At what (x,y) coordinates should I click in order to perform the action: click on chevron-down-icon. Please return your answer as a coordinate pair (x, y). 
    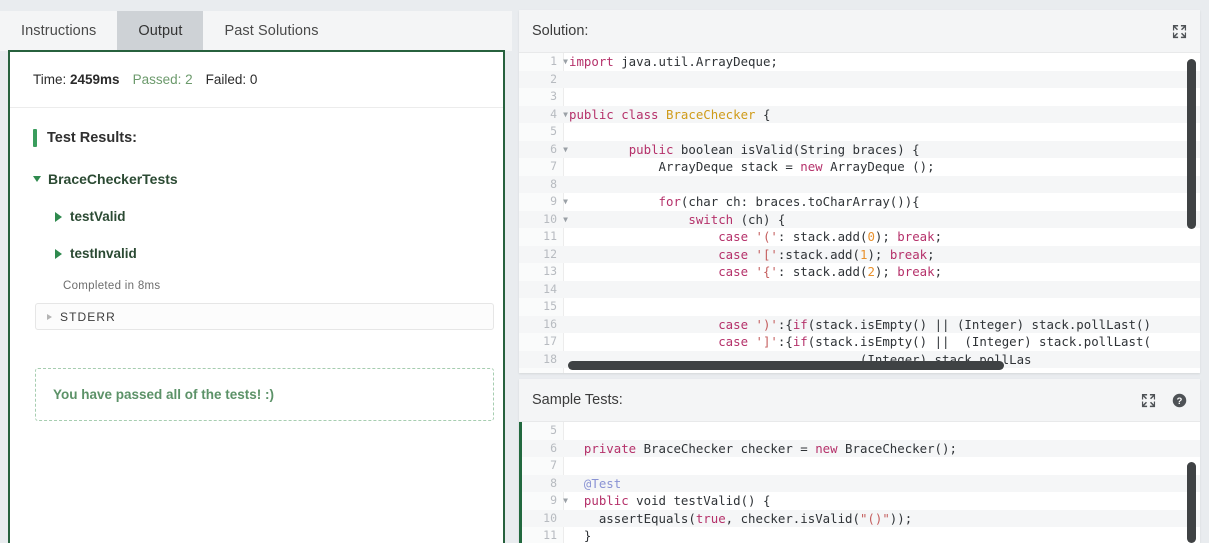
    Looking at the image, I should click on (37, 179).